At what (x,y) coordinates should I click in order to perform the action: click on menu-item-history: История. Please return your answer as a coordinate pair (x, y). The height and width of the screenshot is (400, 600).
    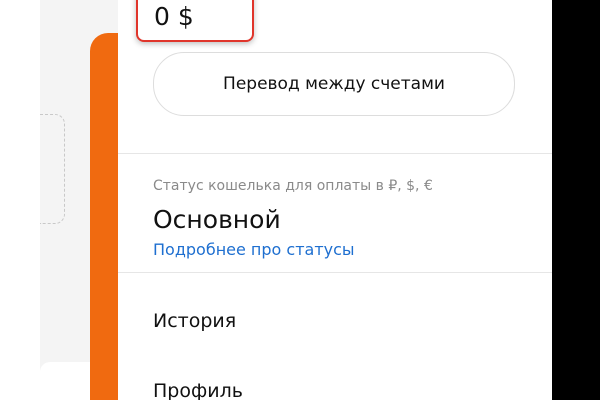
    Looking at the image, I should click on (194, 321).